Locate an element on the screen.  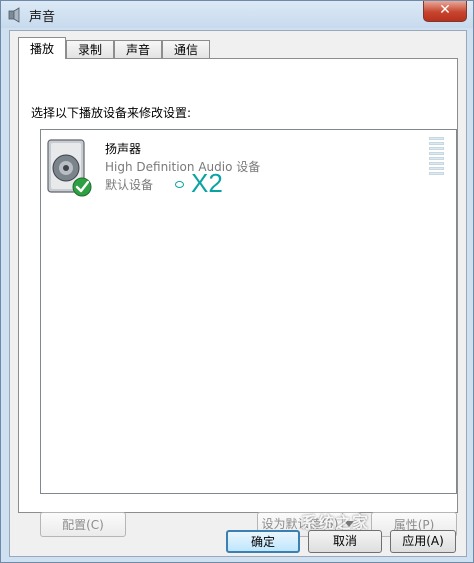
tab-communications: 通信 is located at coordinates (186, 49).